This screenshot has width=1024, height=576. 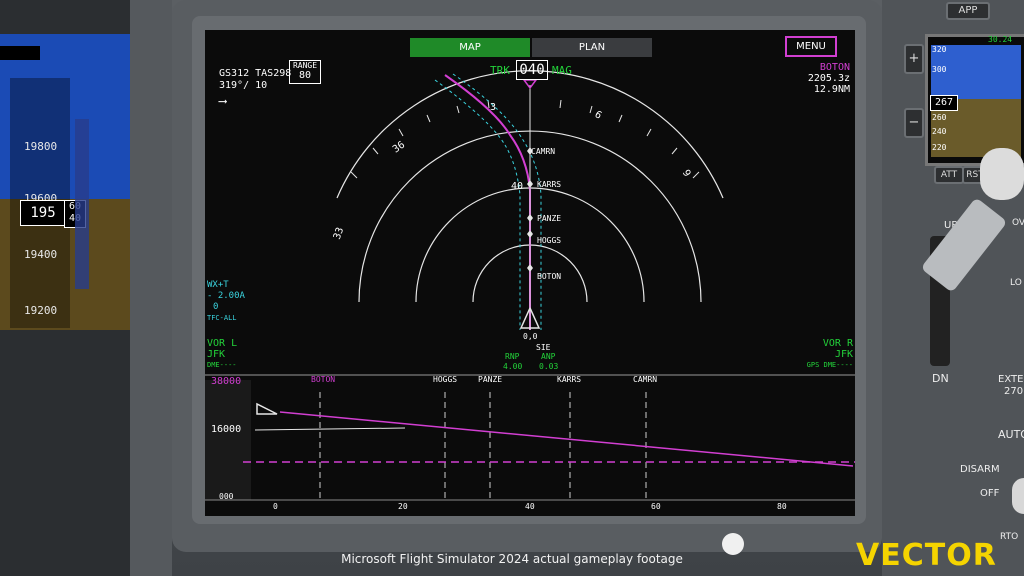 I want to click on wx-line1: WX+T, so click(x=218, y=285).